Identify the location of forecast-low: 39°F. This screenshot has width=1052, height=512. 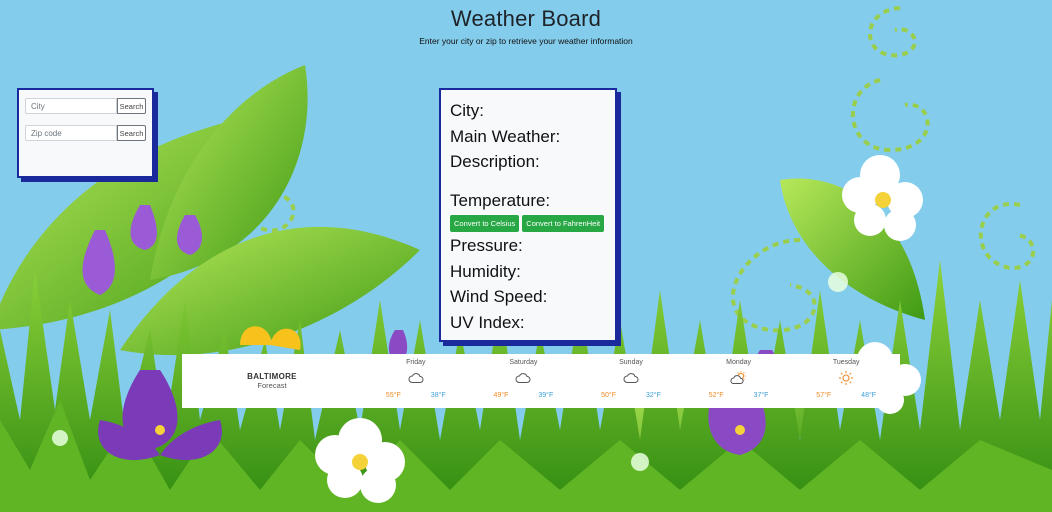
(546, 395).